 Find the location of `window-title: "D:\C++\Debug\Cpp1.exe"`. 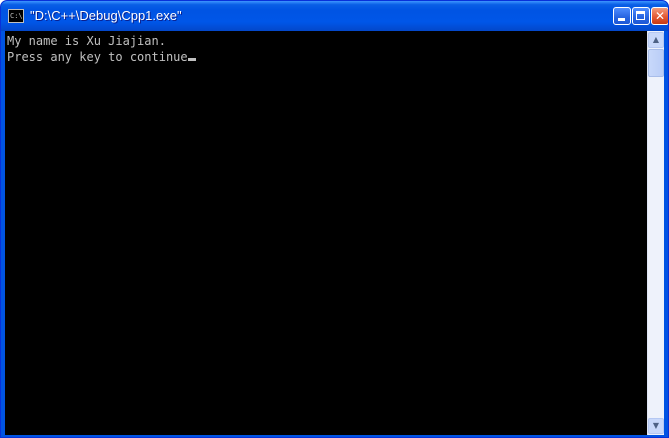

window-title: "D:\C++\Debug\Cpp1.exe" is located at coordinates (106, 15).